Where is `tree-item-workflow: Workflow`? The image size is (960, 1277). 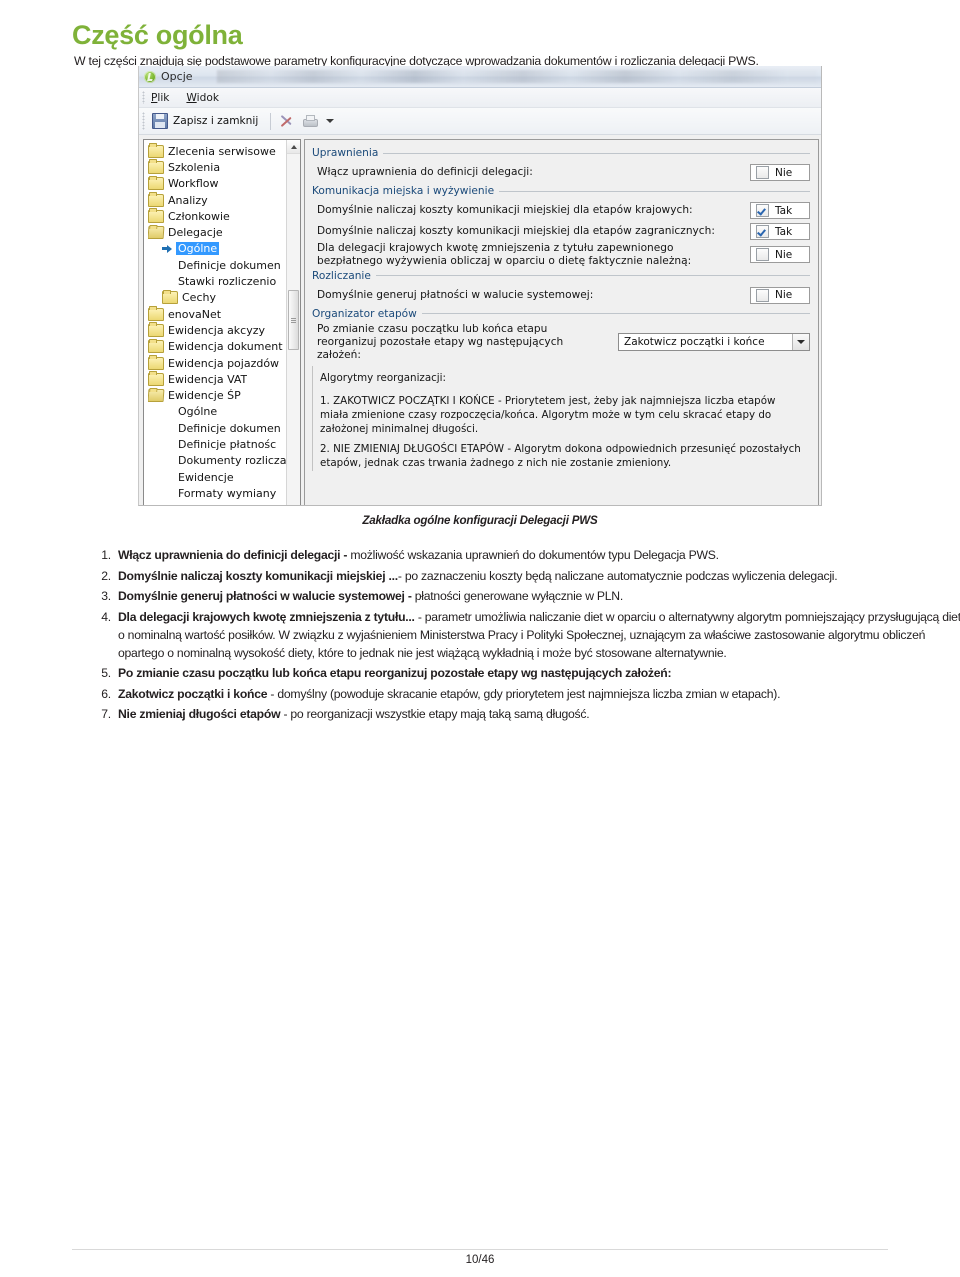
tree-item-workflow: Workflow is located at coordinates (221, 183).